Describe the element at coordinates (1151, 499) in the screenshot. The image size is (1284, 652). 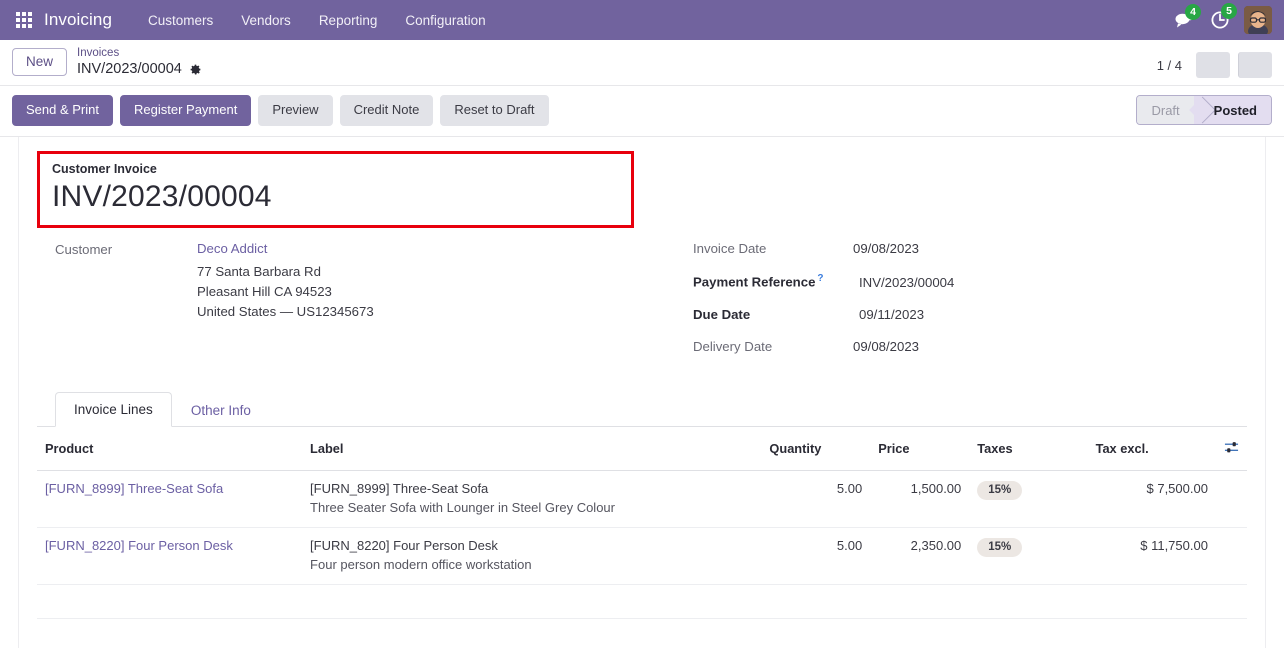
I see `cell-tax-excl: $ 7,500.00` at that location.